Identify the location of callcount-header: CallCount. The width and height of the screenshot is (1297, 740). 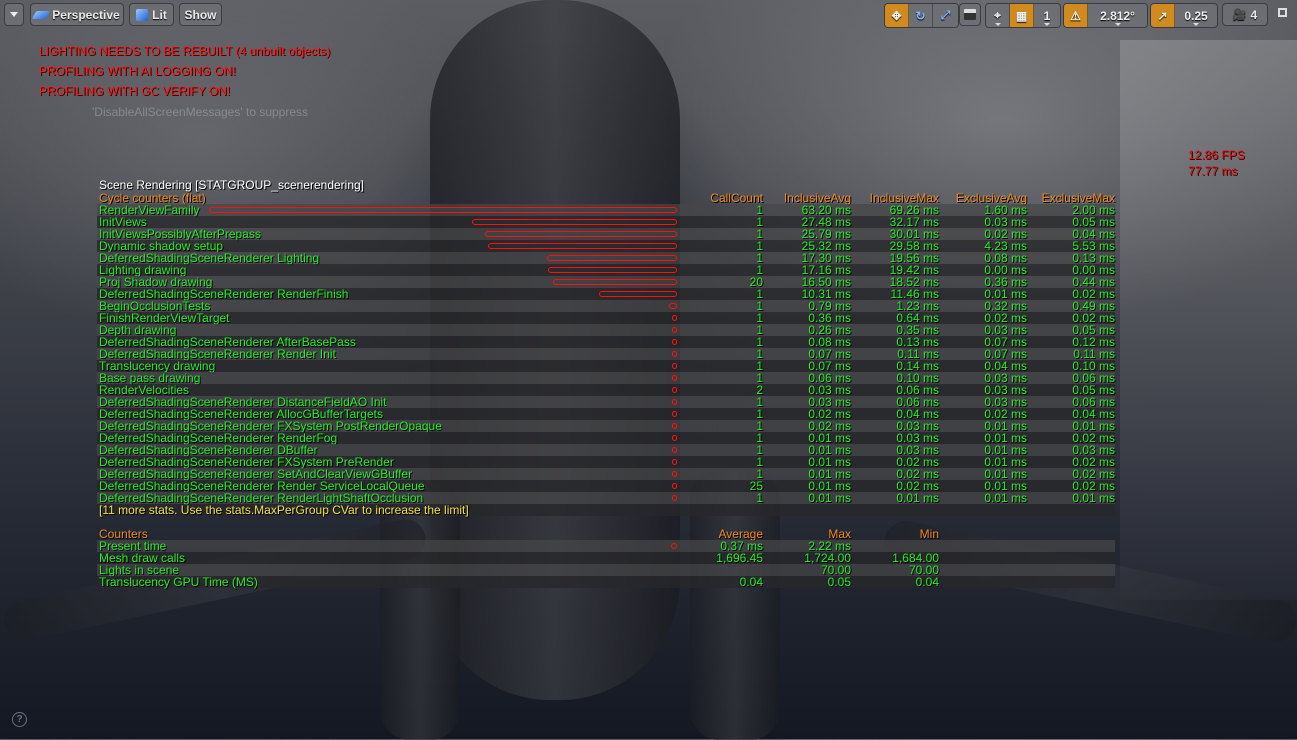
(736, 198).